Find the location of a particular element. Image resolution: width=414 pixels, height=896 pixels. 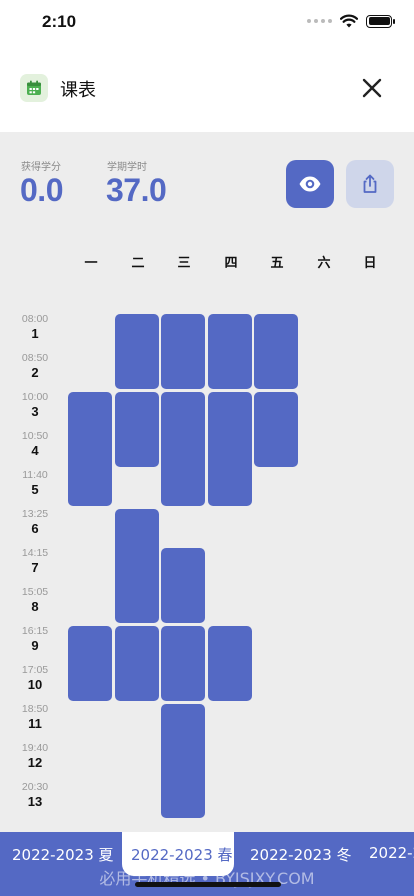

status-icons is located at coordinates (351, 21).